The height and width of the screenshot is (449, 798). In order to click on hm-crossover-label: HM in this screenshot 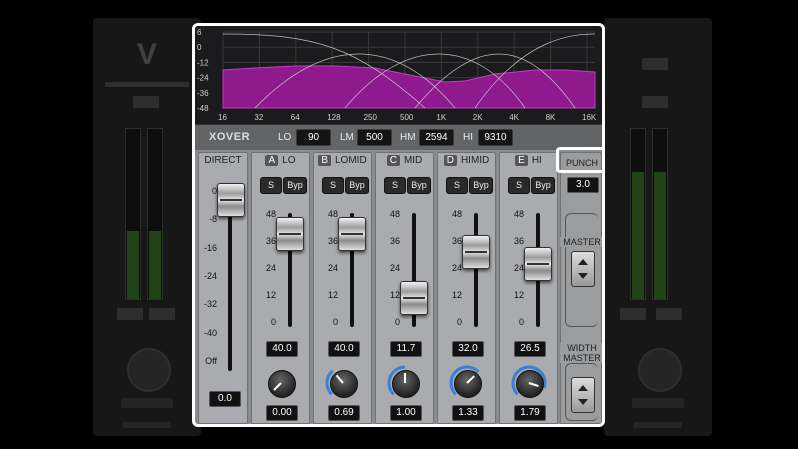, I will do `click(408, 137)`.